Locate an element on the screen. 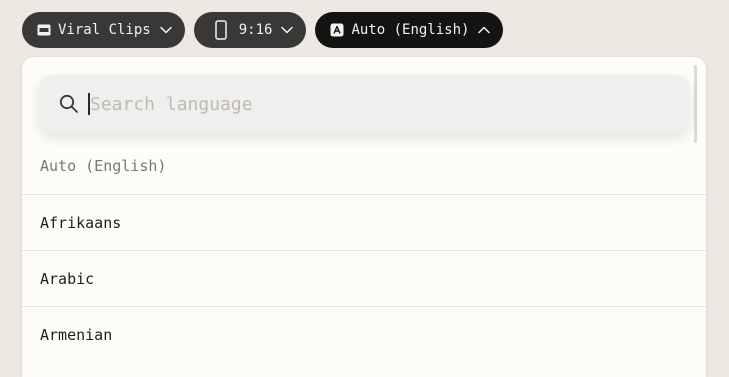 This screenshot has width=729, height=377. project-selector-label: Viral Clips is located at coordinates (104, 30).